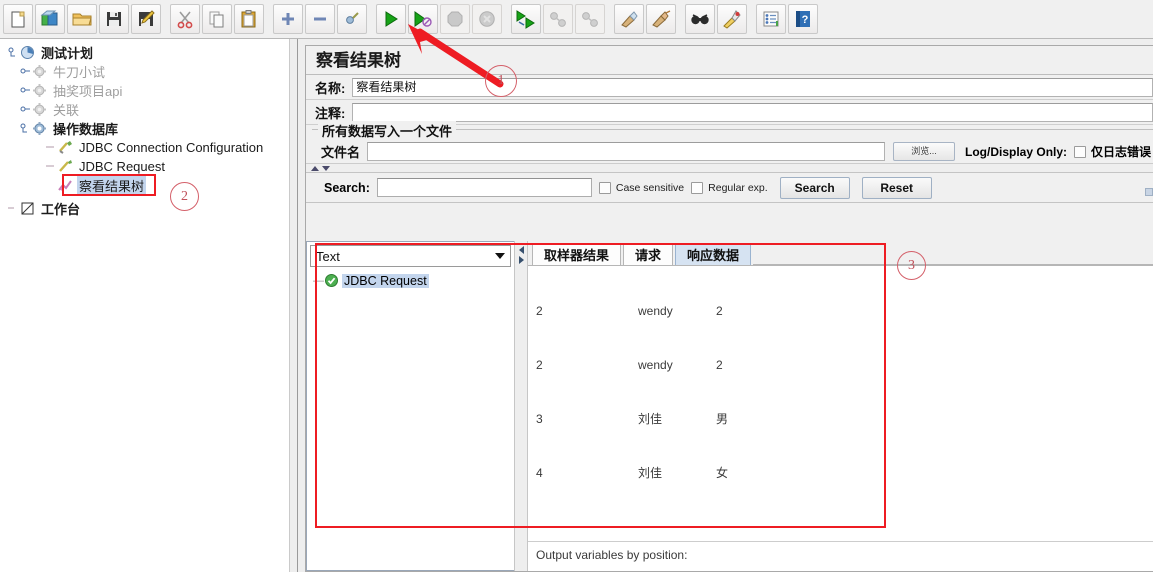  What do you see at coordinates (732, 19) in the screenshot?
I see `search-reset-icon` at bounding box center [732, 19].